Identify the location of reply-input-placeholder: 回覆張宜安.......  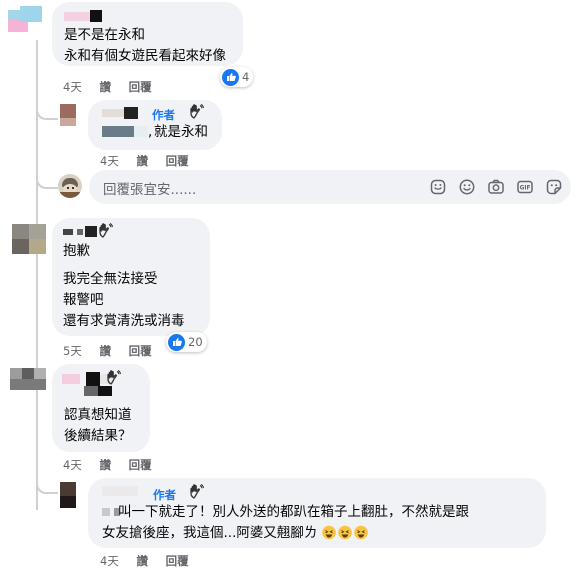
(150, 190).